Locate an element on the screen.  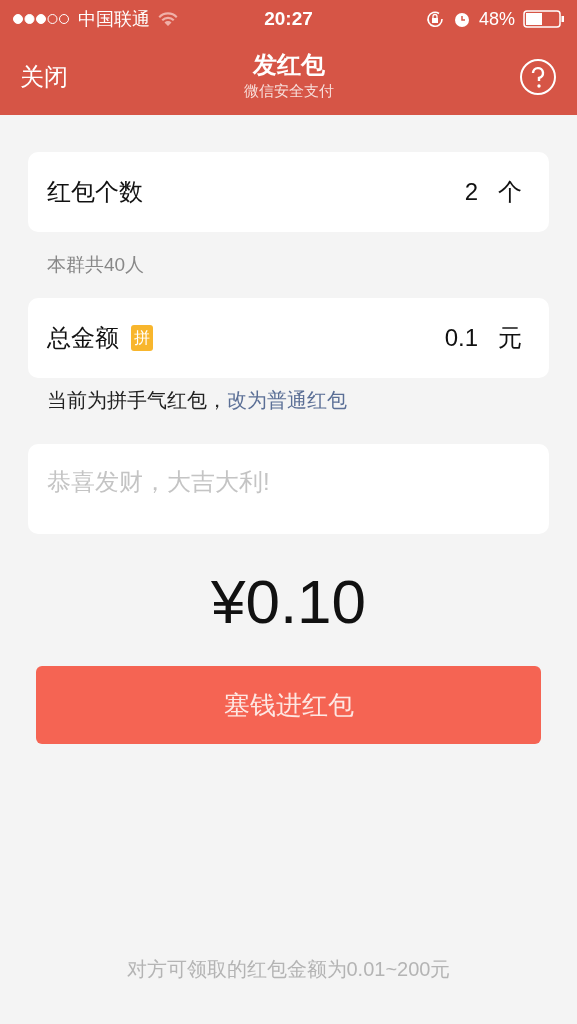
count-row: 红包个数 2 个 is located at coordinates (288, 192).